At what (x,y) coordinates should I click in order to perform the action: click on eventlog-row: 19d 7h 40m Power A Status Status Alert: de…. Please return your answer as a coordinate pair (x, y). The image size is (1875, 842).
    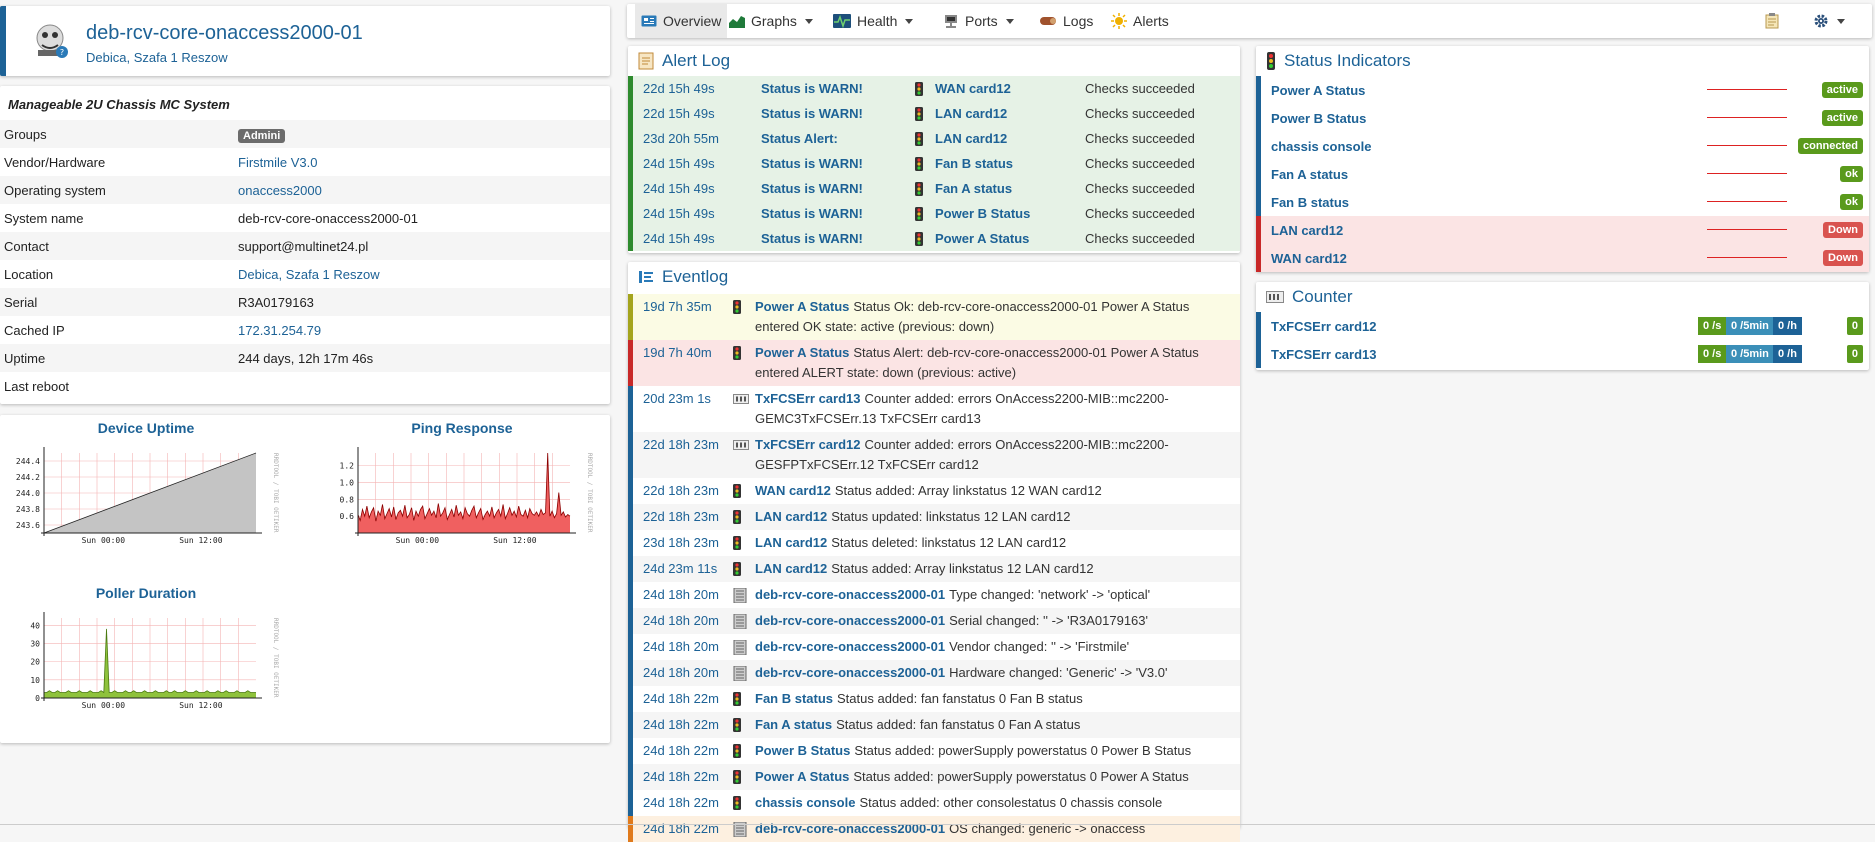
    Looking at the image, I should click on (934, 363).